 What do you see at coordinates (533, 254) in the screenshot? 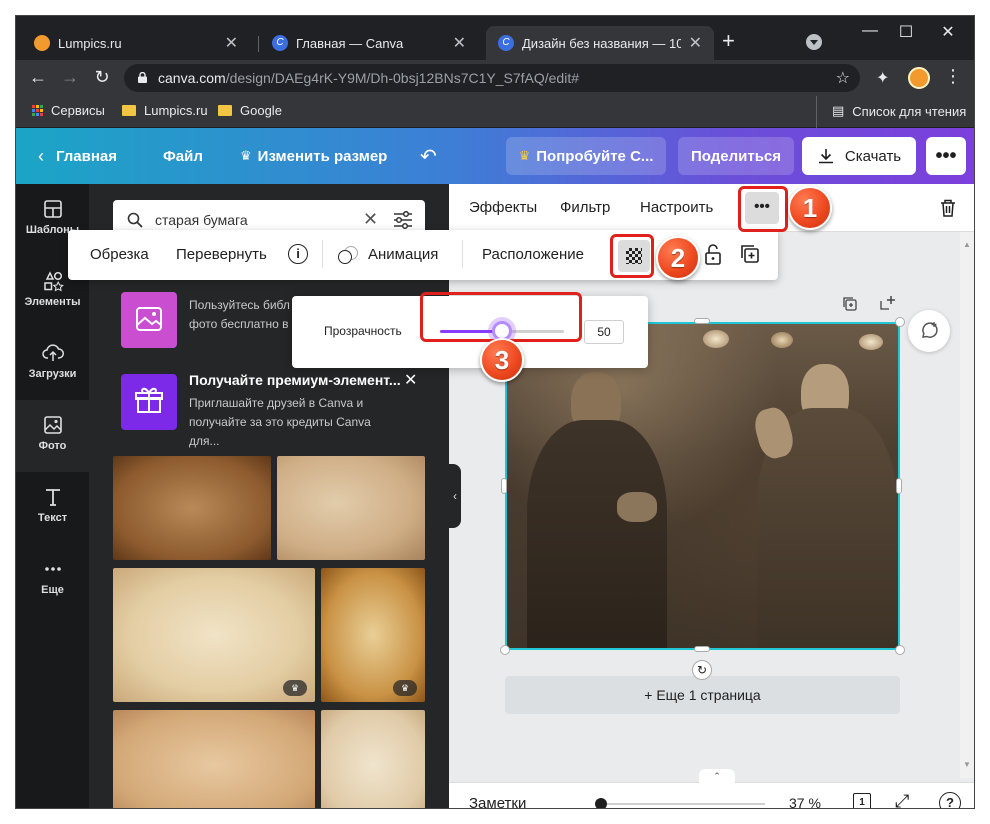
I see `position-button: Расположение` at bounding box center [533, 254].